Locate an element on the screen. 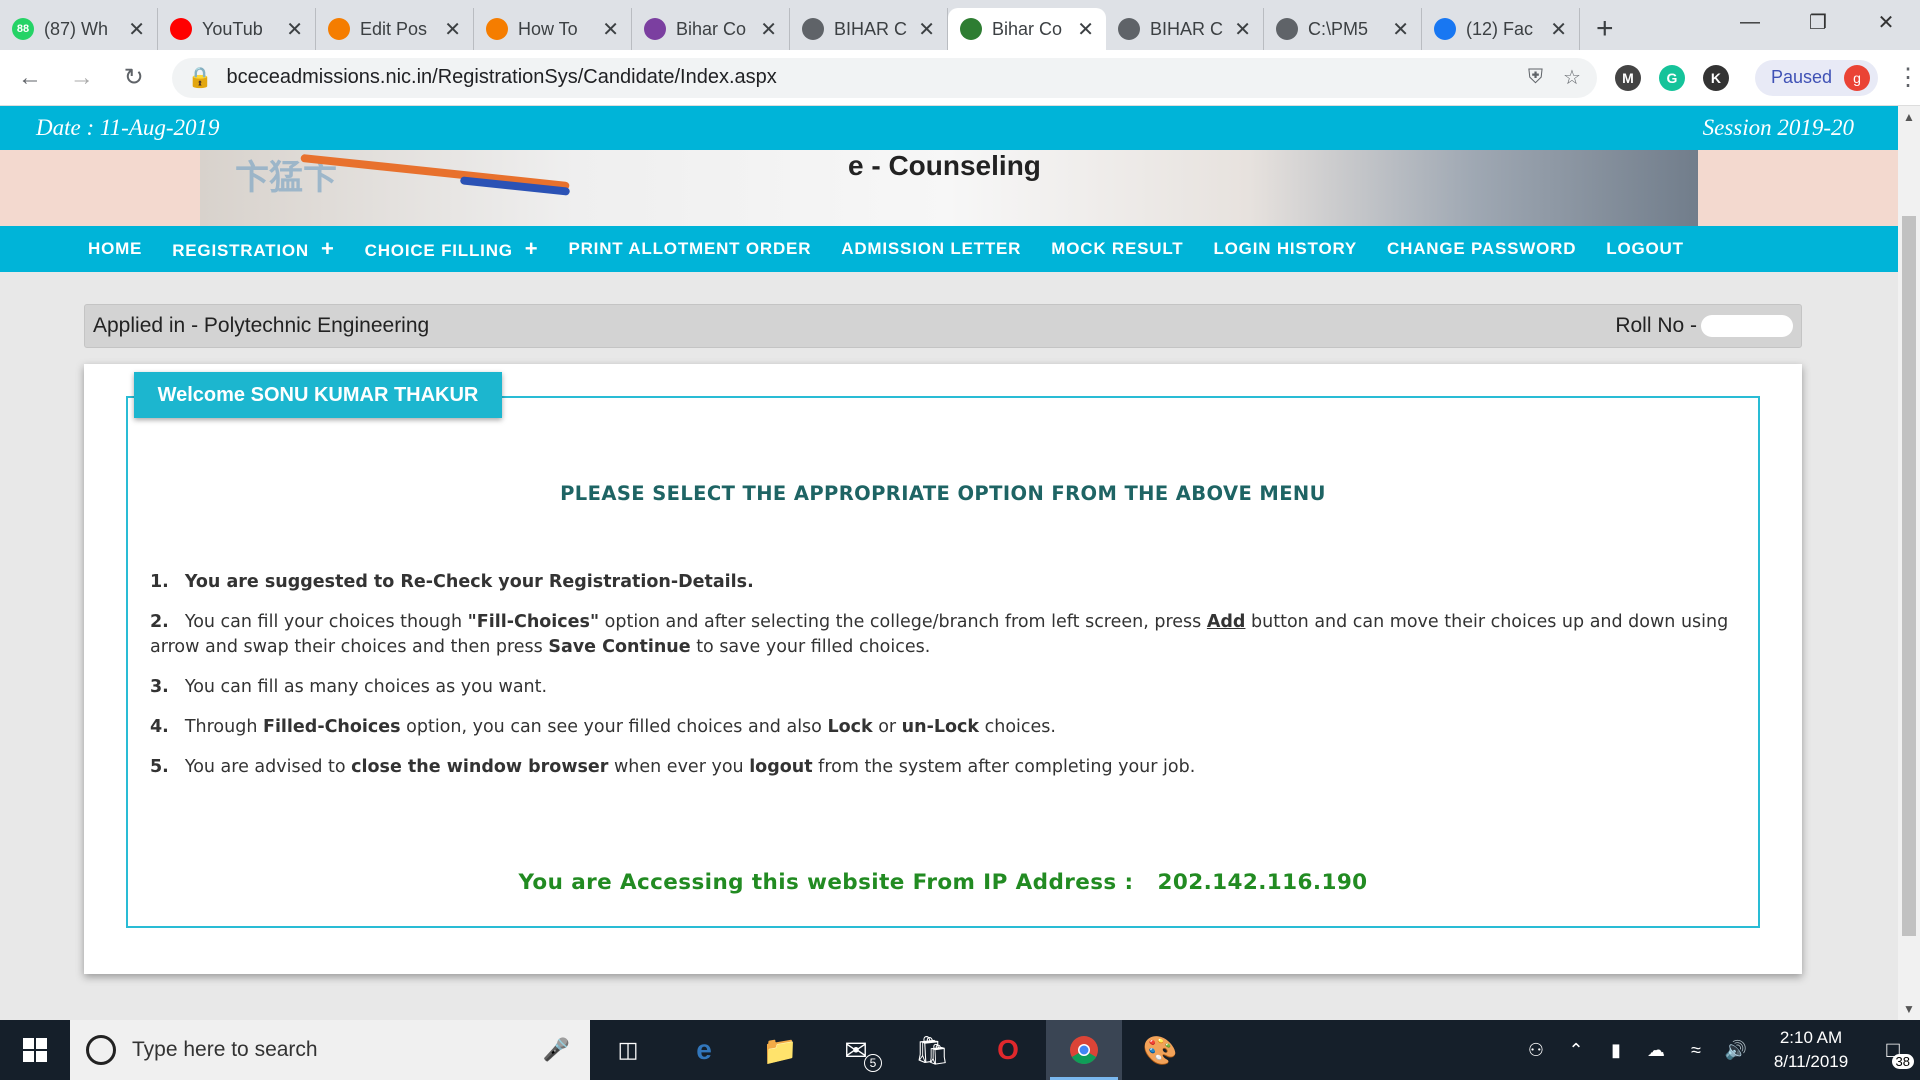  tab-title: YouTub is located at coordinates (232, 28).